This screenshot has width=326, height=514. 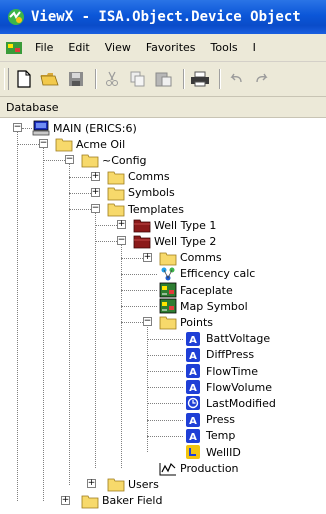 What do you see at coordinates (200, 79) in the screenshot?
I see `print-icon` at bounding box center [200, 79].